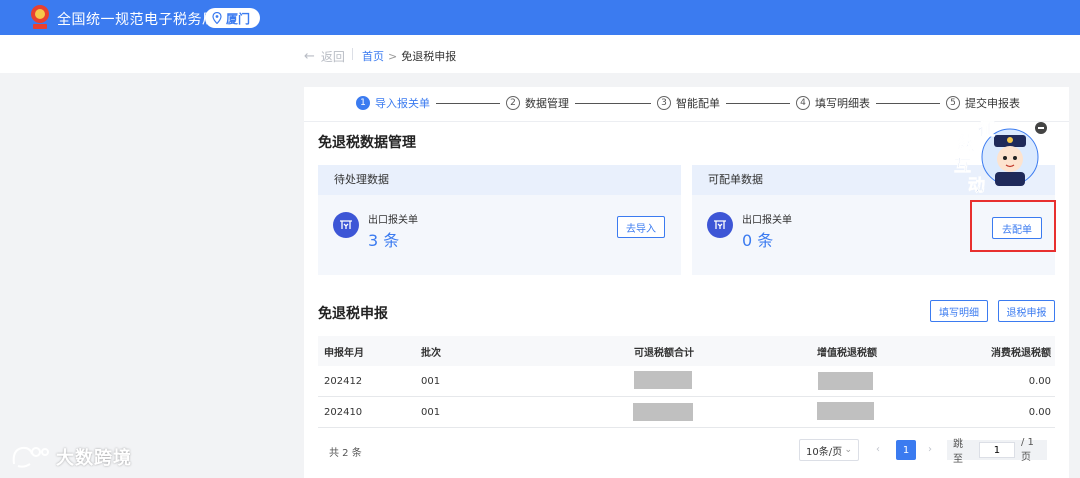  I want to click on matchable-item-label: 出口报关单, so click(767, 220).